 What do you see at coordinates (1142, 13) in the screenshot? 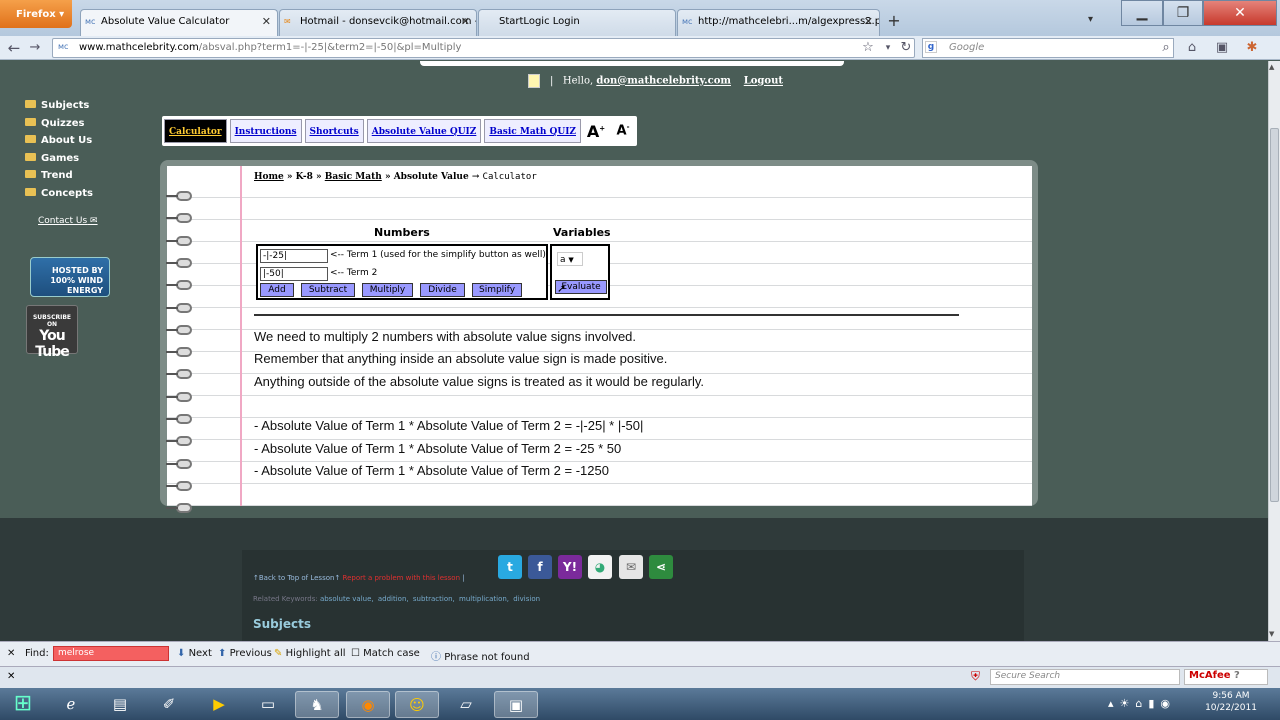
I see `minimize-icon: ▁` at bounding box center [1142, 13].